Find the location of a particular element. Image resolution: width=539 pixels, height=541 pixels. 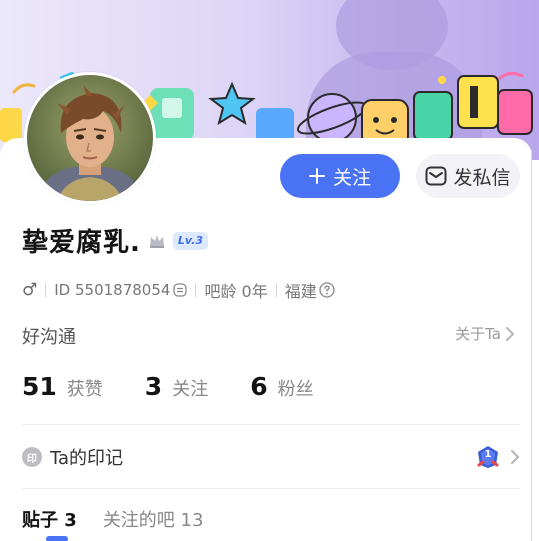

level-badge: Lv.3 is located at coordinates (190, 240).